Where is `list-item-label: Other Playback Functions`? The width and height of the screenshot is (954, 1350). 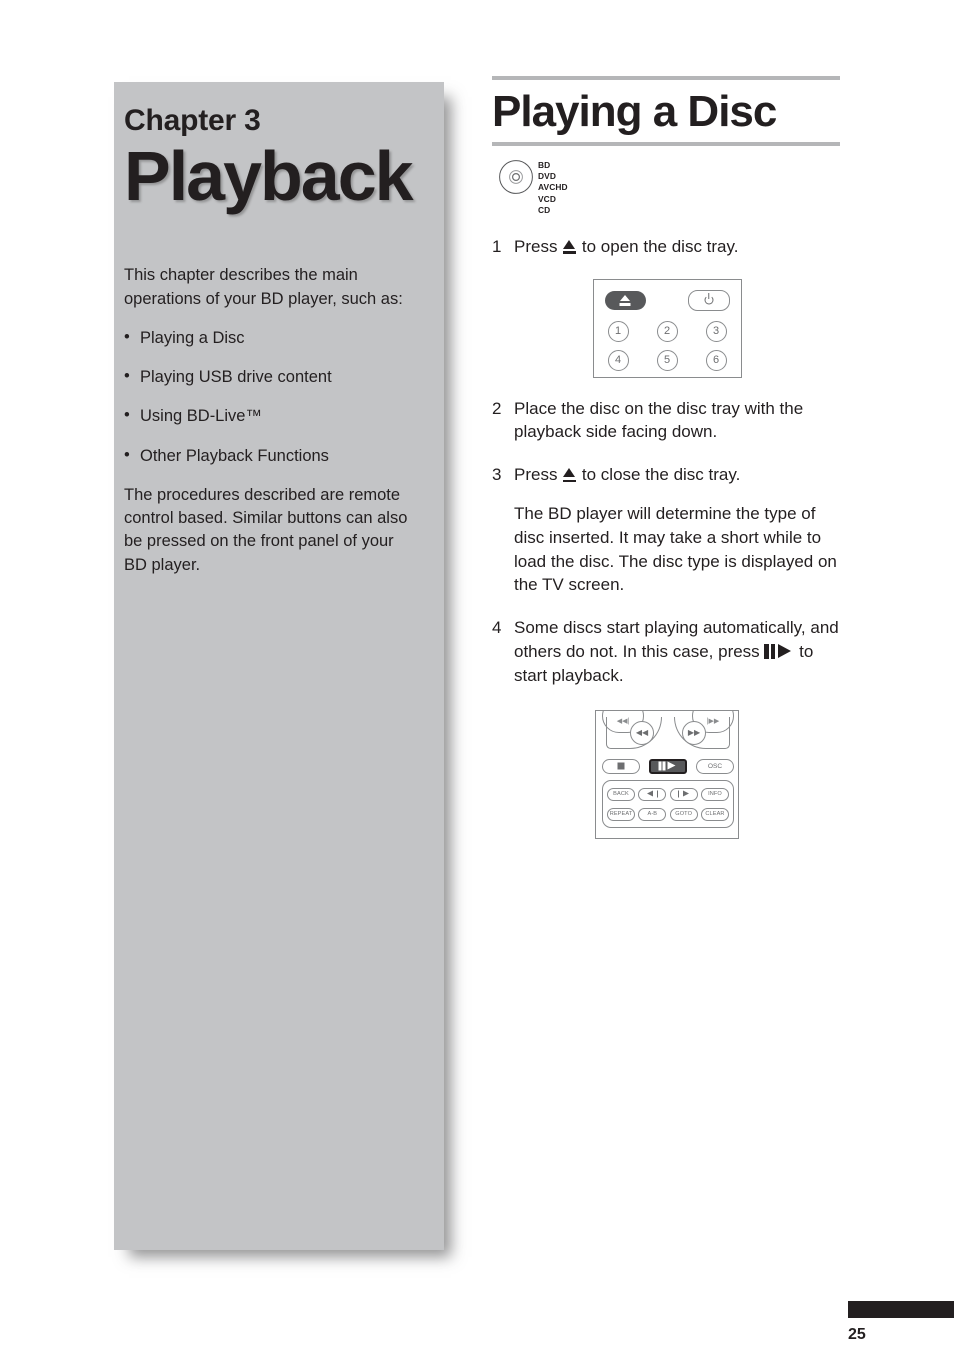
list-item-label: Other Playback Functions is located at coordinates (234, 455).